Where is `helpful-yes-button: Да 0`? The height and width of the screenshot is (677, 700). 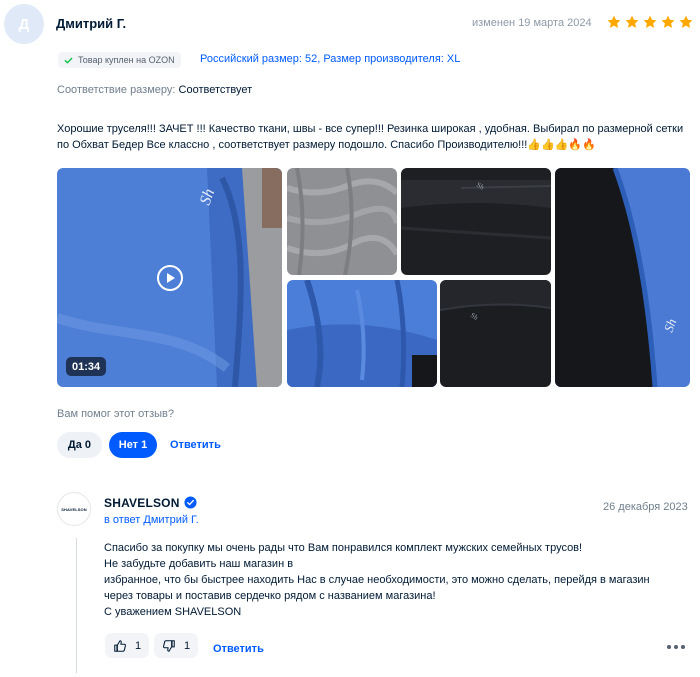 helpful-yes-button: Да 0 is located at coordinates (79, 445).